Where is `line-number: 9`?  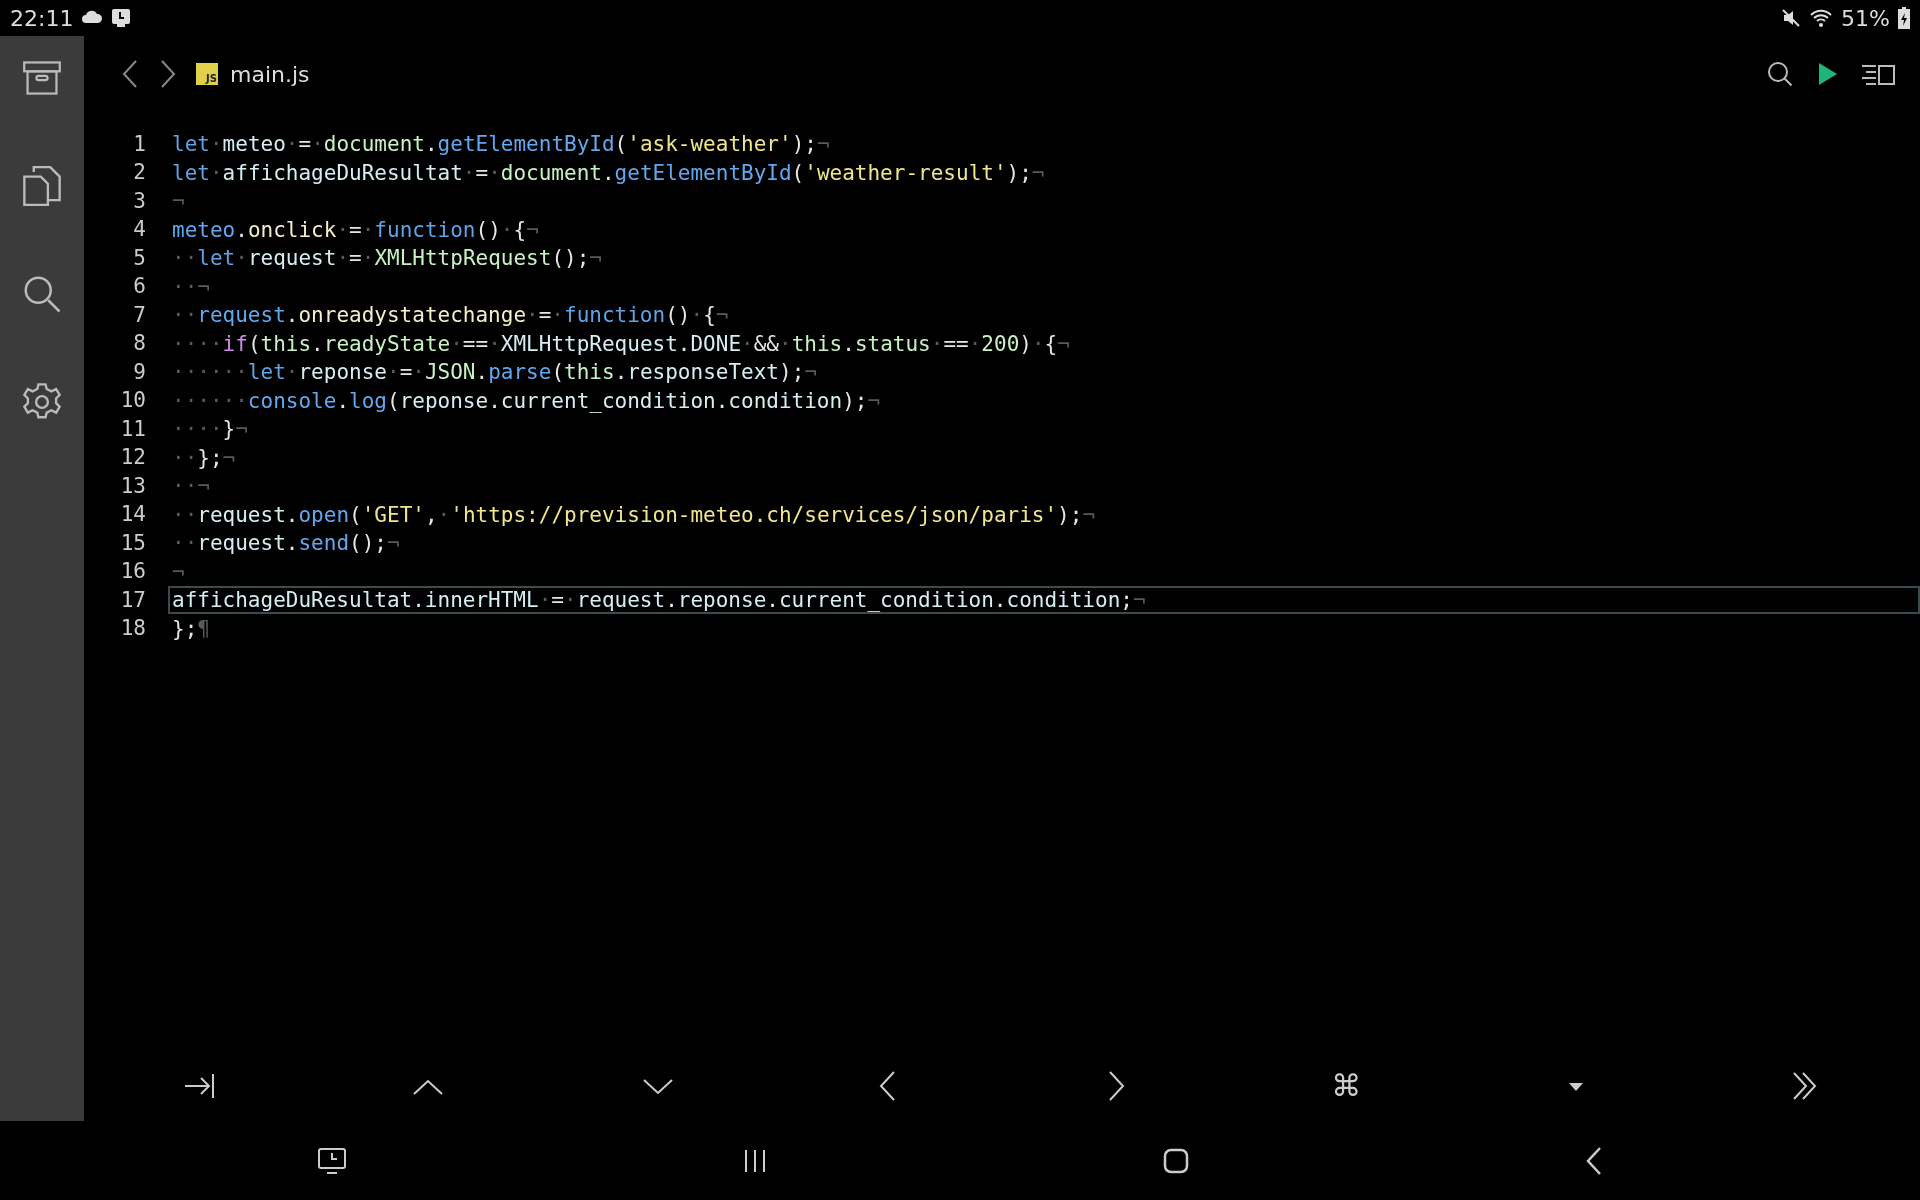 line-number: 9 is located at coordinates (139, 372).